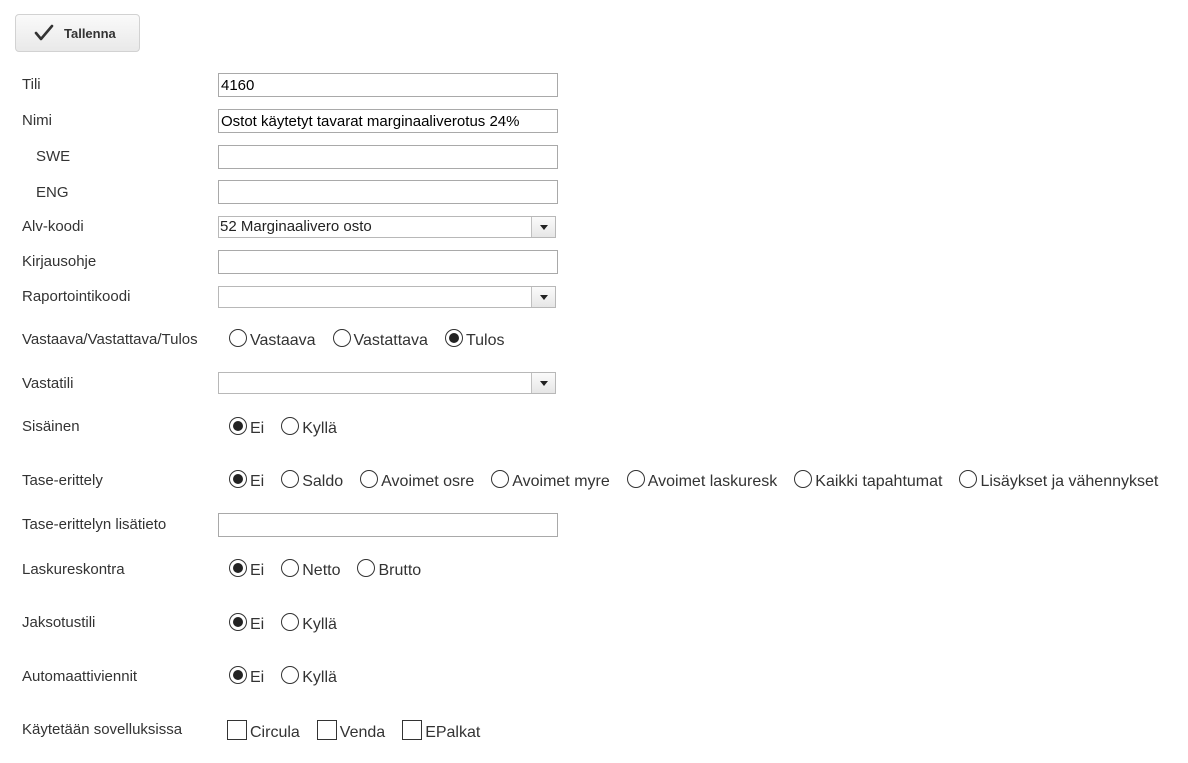 This screenshot has width=1188, height=763. I want to click on jaksotustili-label: Jaksotustili, so click(59, 622).